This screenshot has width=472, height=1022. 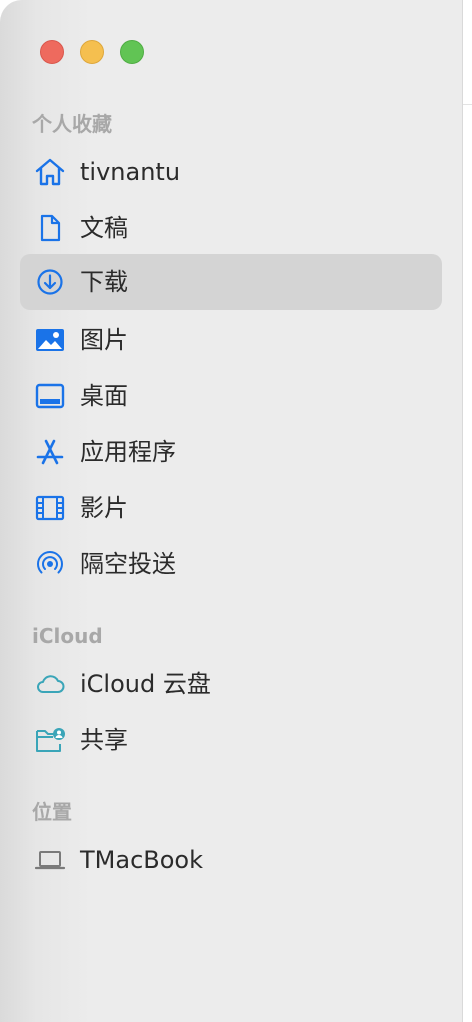 What do you see at coordinates (92, 52) in the screenshot?
I see `minimize-button` at bounding box center [92, 52].